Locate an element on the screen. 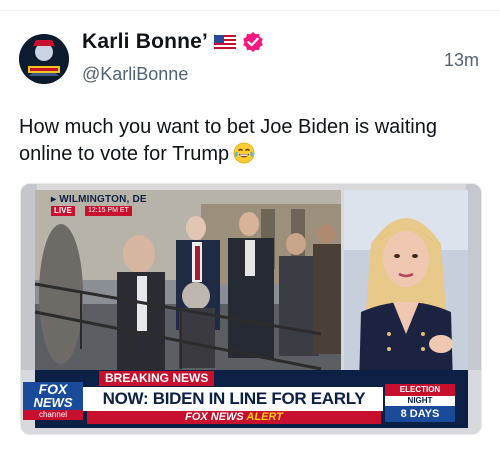 The width and height of the screenshot is (500, 456). election-label: ELECTION is located at coordinates (420, 390).